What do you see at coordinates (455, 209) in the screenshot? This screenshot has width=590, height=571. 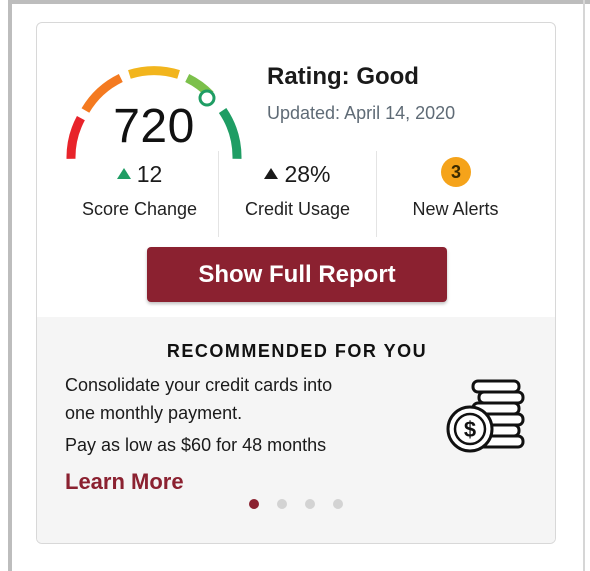 I see `new-alerts-label: New Alerts` at bounding box center [455, 209].